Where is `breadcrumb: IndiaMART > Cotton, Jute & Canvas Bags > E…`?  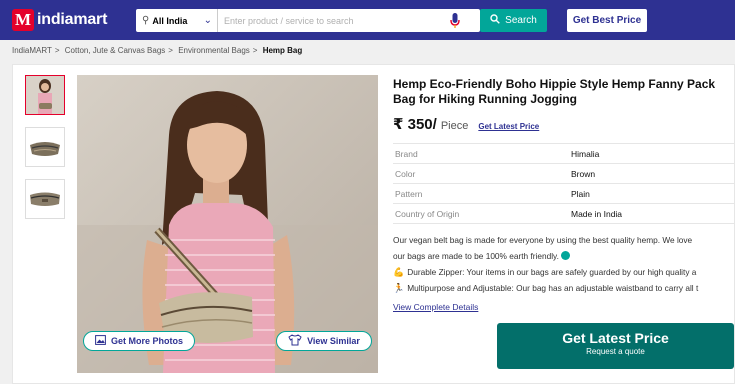 breadcrumb: IndiaMART > Cotton, Jute & Canvas Bags > E… is located at coordinates (157, 50).